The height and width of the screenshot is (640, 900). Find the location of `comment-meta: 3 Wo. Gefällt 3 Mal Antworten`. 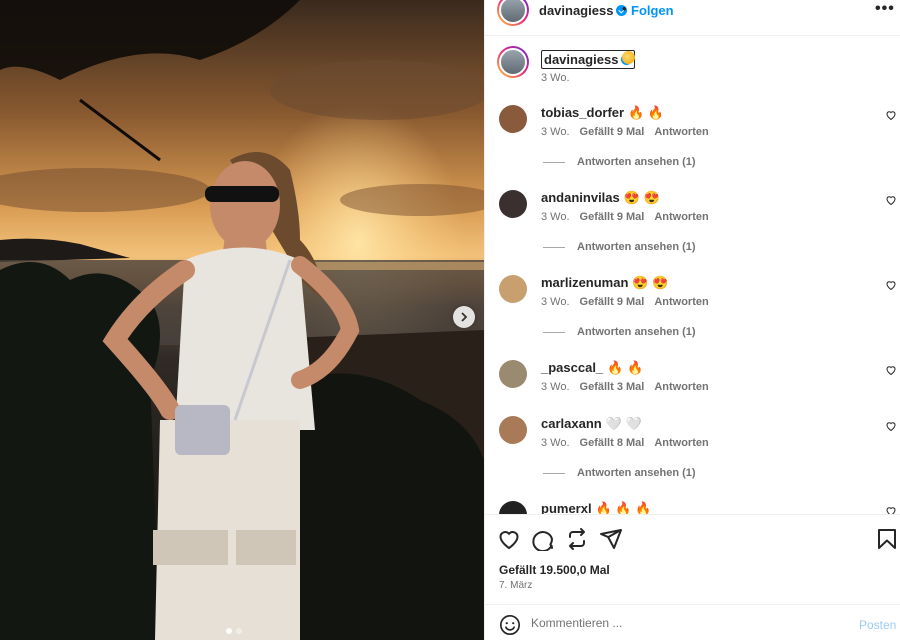

comment-meta: 3 Wo. Gefällt 3 Mal Antworten is located at coordinates (625, 387).